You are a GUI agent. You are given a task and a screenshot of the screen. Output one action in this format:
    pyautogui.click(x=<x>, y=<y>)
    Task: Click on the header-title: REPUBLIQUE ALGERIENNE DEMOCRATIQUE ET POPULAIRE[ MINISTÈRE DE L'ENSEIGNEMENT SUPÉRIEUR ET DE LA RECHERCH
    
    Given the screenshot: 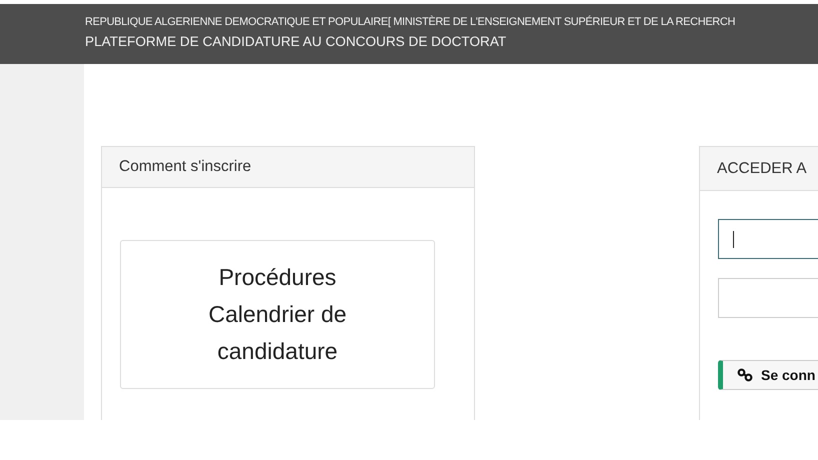 What is the action you would take?
    pyautogui.click(x=410, y=22)
    